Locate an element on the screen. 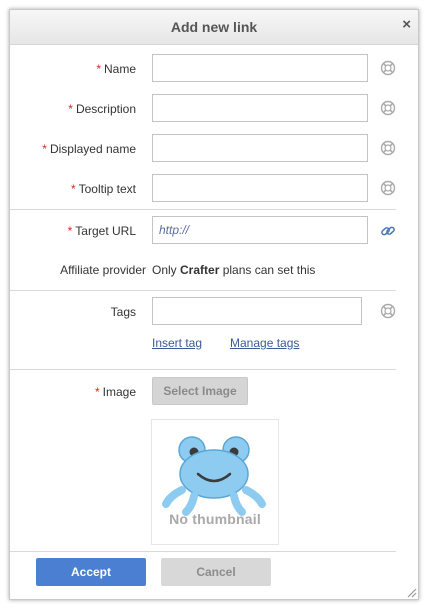 The width and height of the screenshot is (428, 609). image-label: * Image is located at coordinates (115, 392).